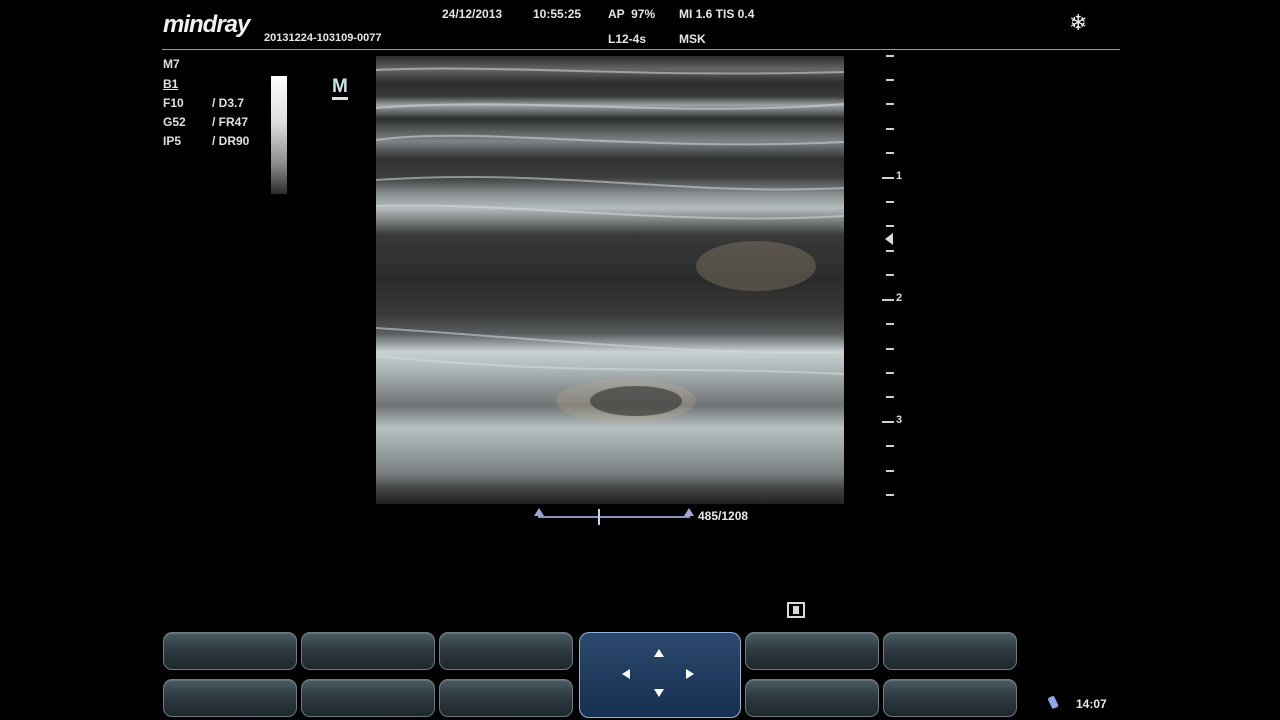  Describe the element at coordinates (1053, 702) in the screenshot. I see `probe-icon` at that location.